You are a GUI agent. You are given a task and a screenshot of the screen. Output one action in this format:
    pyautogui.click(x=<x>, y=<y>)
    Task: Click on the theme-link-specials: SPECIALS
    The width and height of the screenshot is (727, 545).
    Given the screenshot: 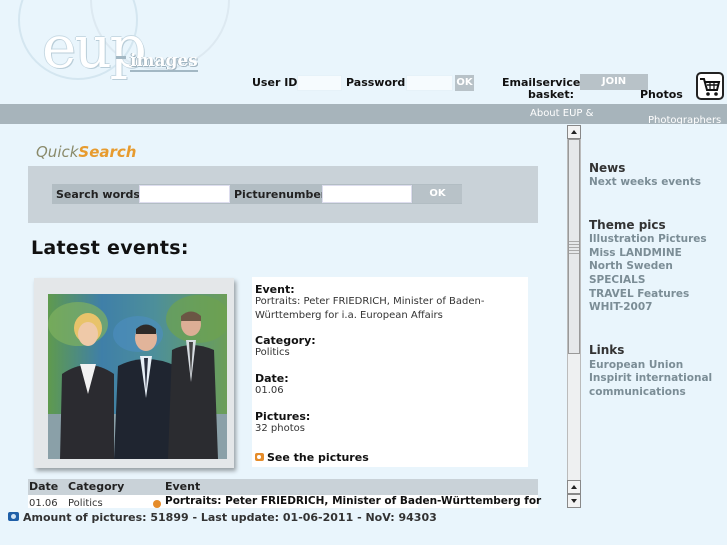 What is the action you would take?
    pyautogui.click(x=617, y=280)
    